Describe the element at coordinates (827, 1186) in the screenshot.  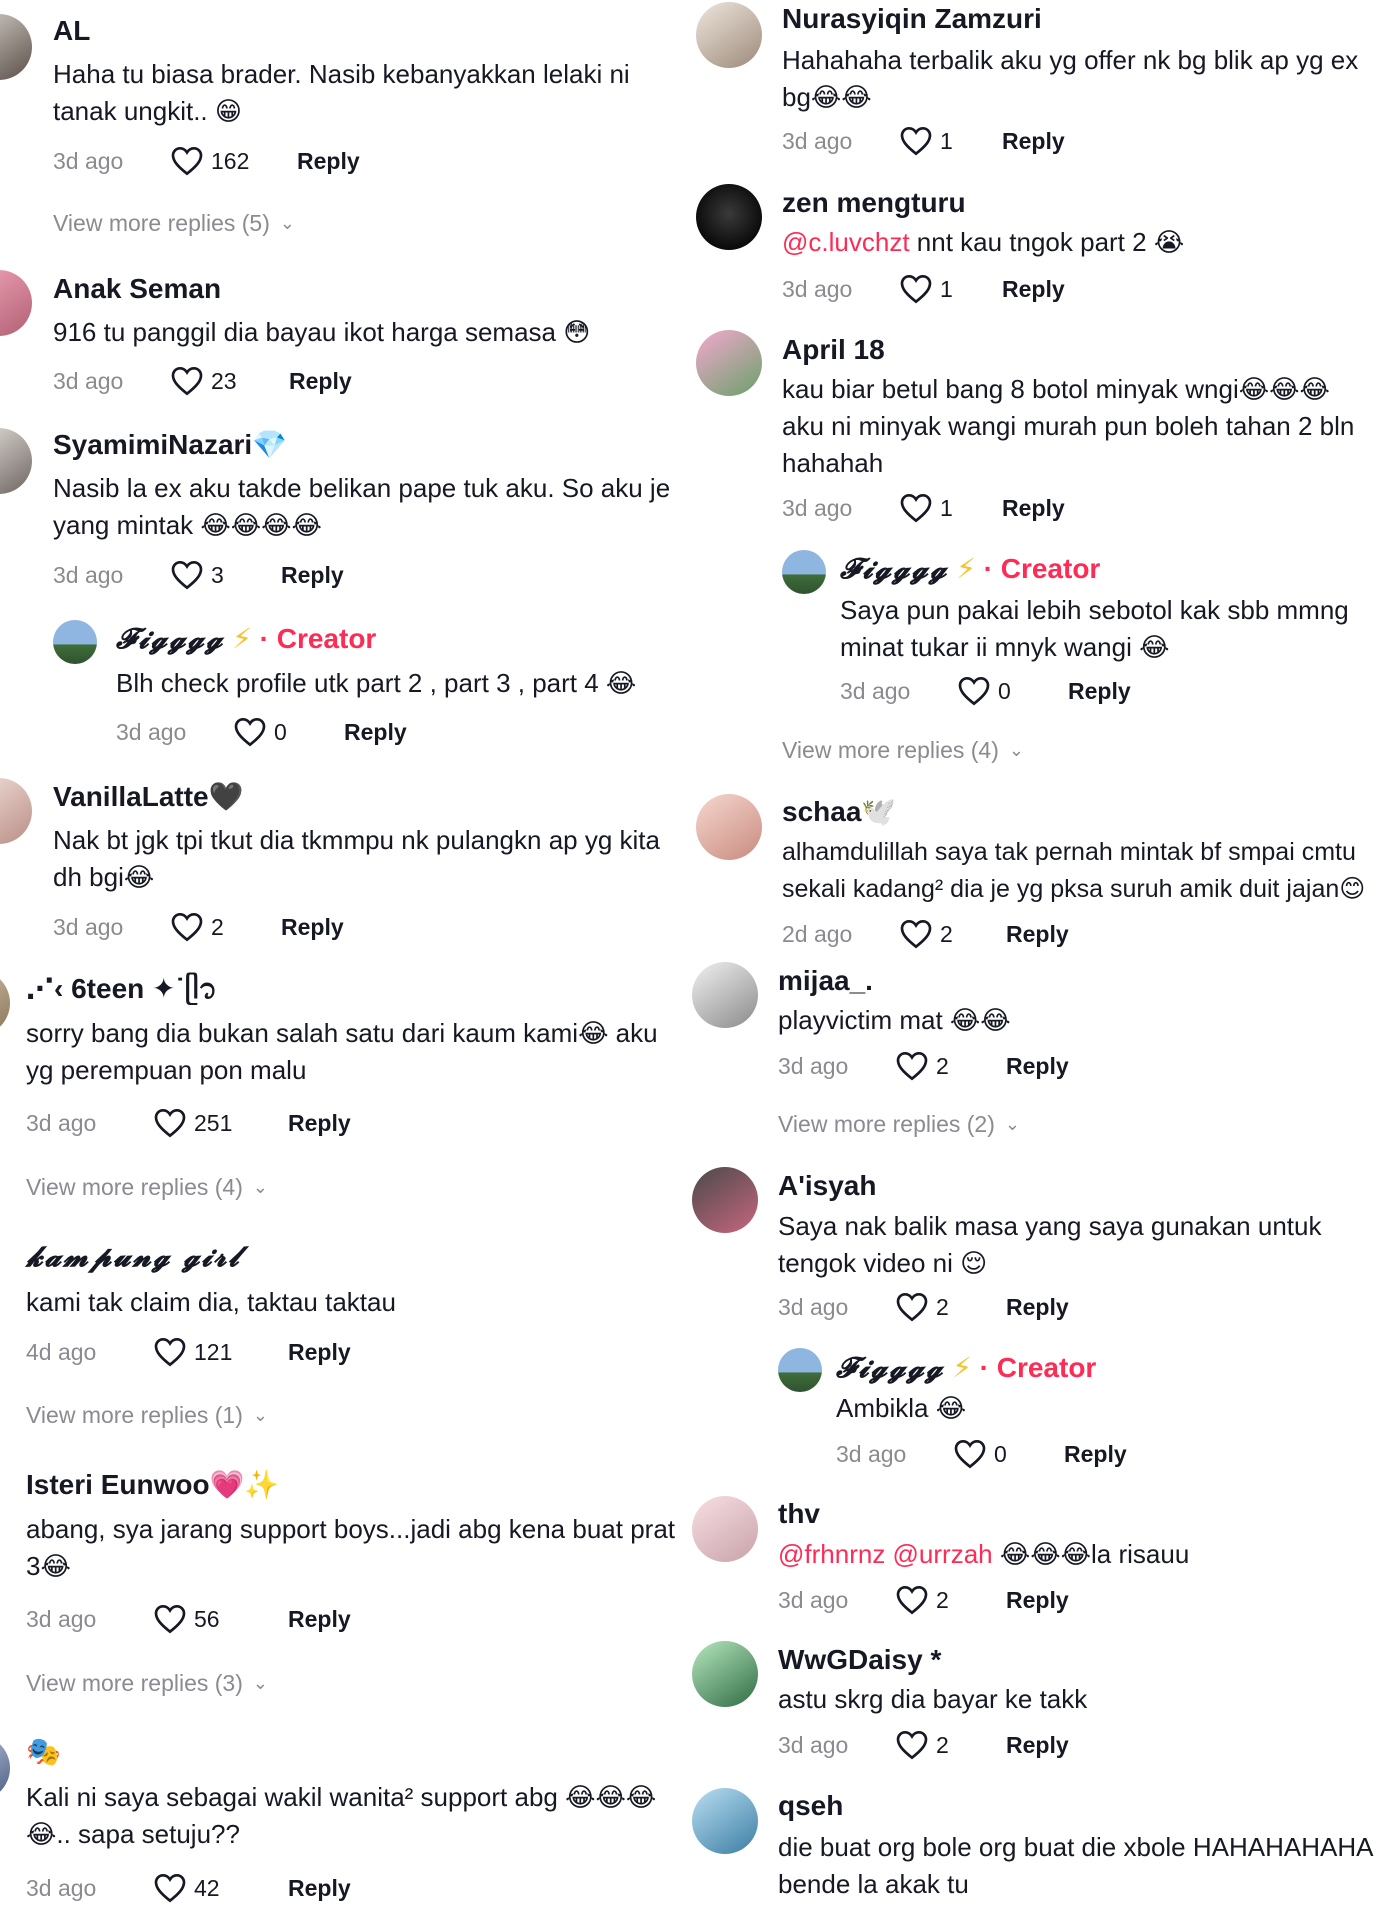
I see `comment-author: A'isyah` at that location.